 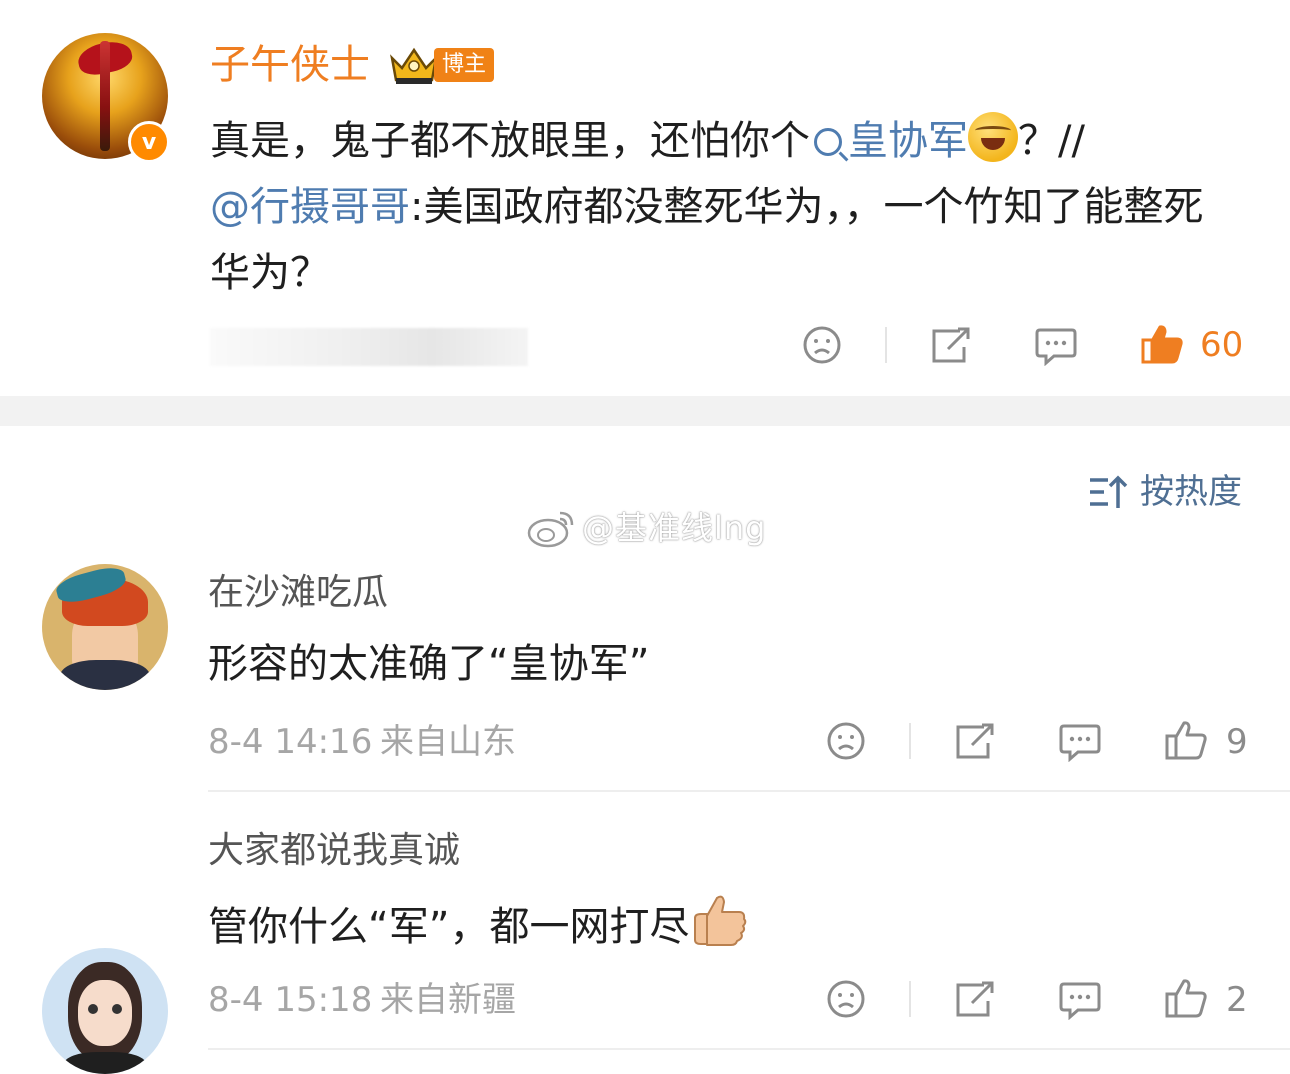 I want to click on thumbs-up-emoji-icon, so click(x=720, y=920).